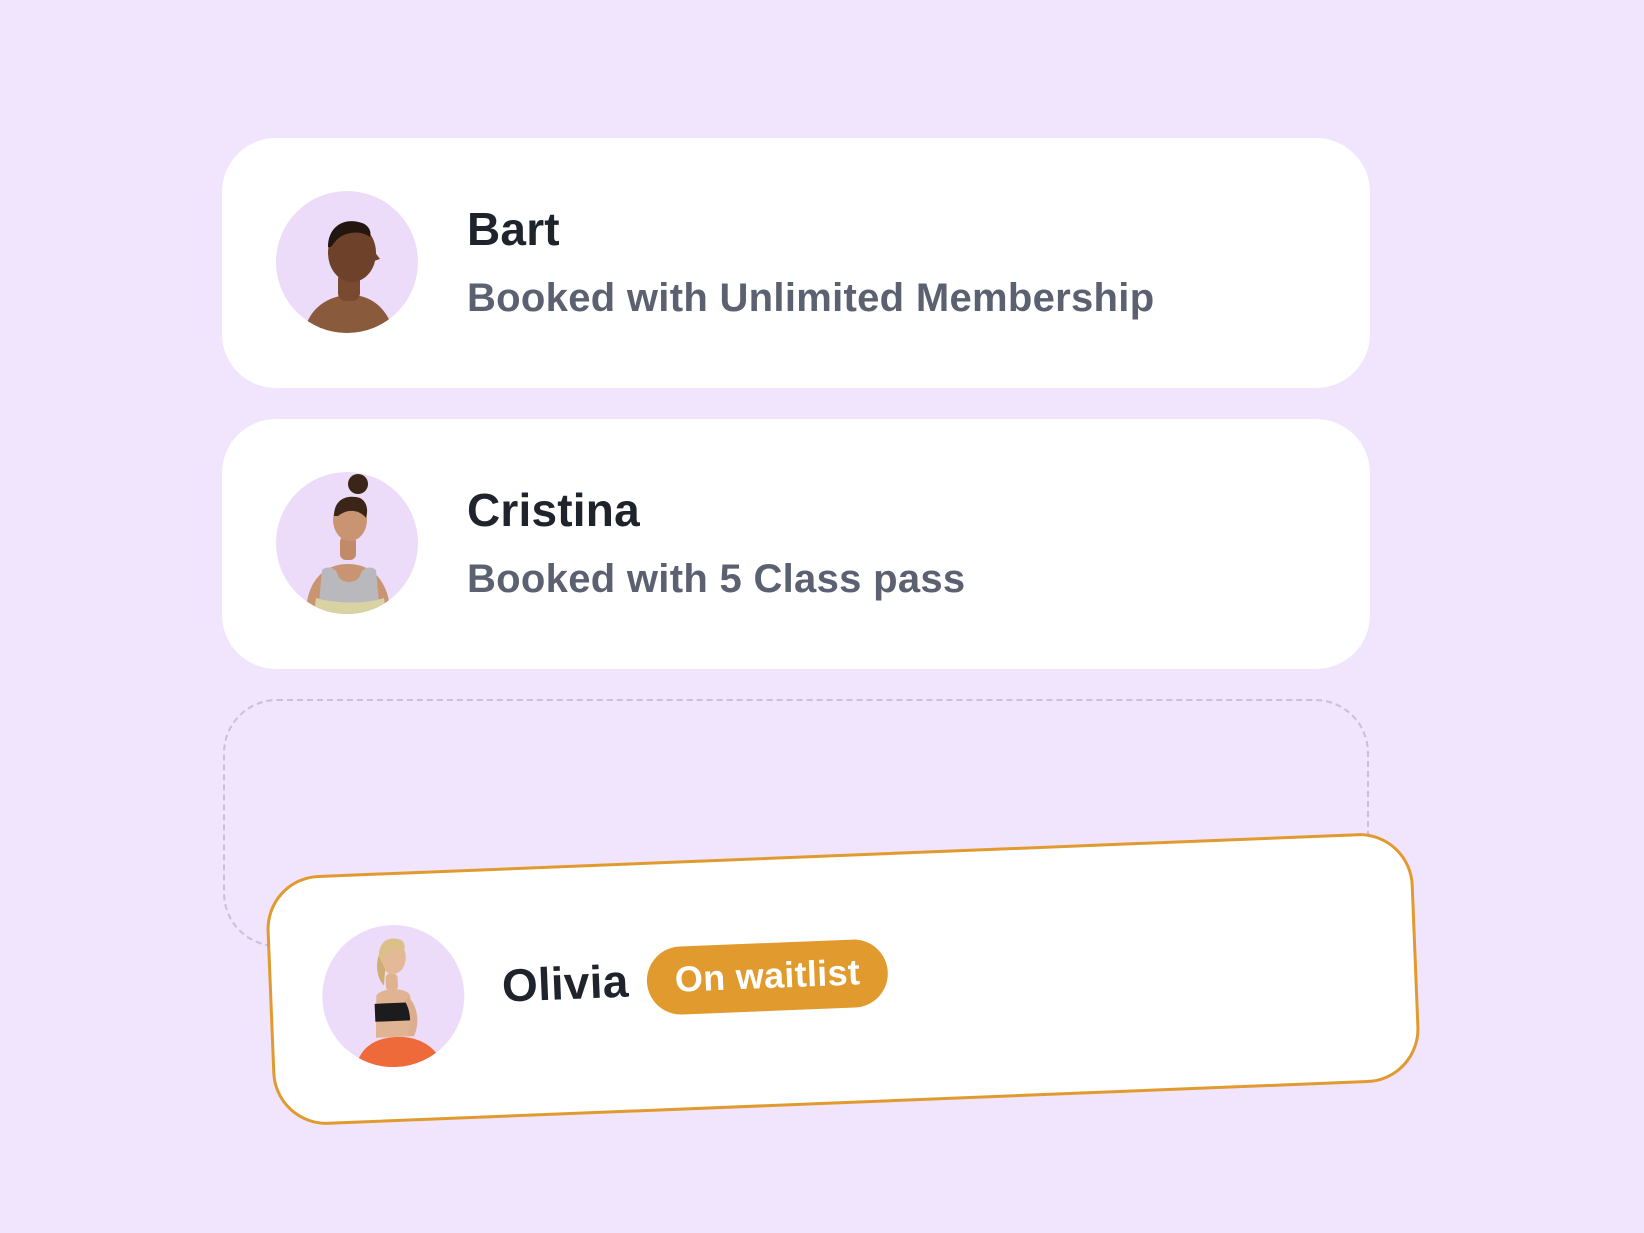 This screenshot has width=1644, height=1233. Describe the element at coordinates (796, 263) in the screenshot. I see `booking-card-bart: Bart Booked with Unlimited Membership` at that location.